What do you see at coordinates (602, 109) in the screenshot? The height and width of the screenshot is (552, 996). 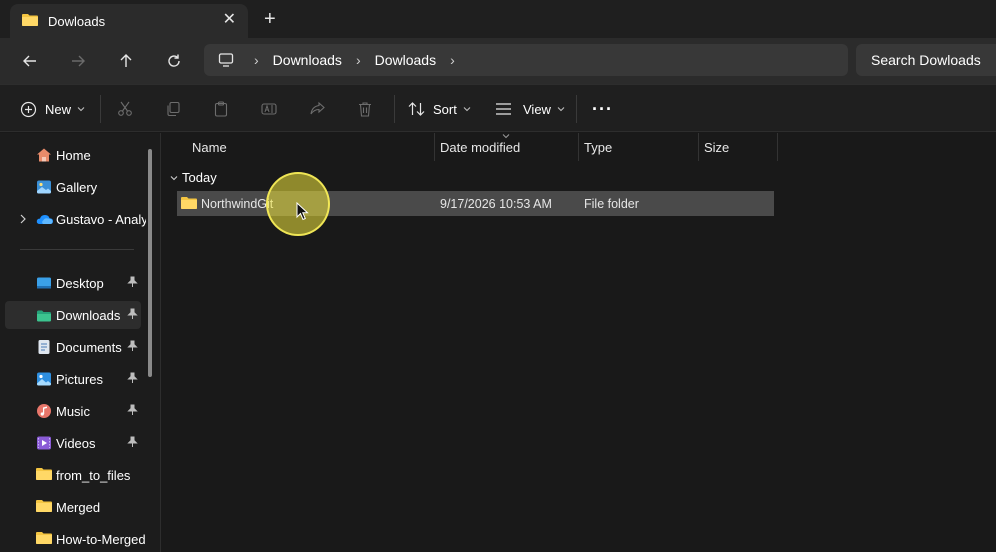 I see `more-options-button: ···` at bounding box center [602, 109].